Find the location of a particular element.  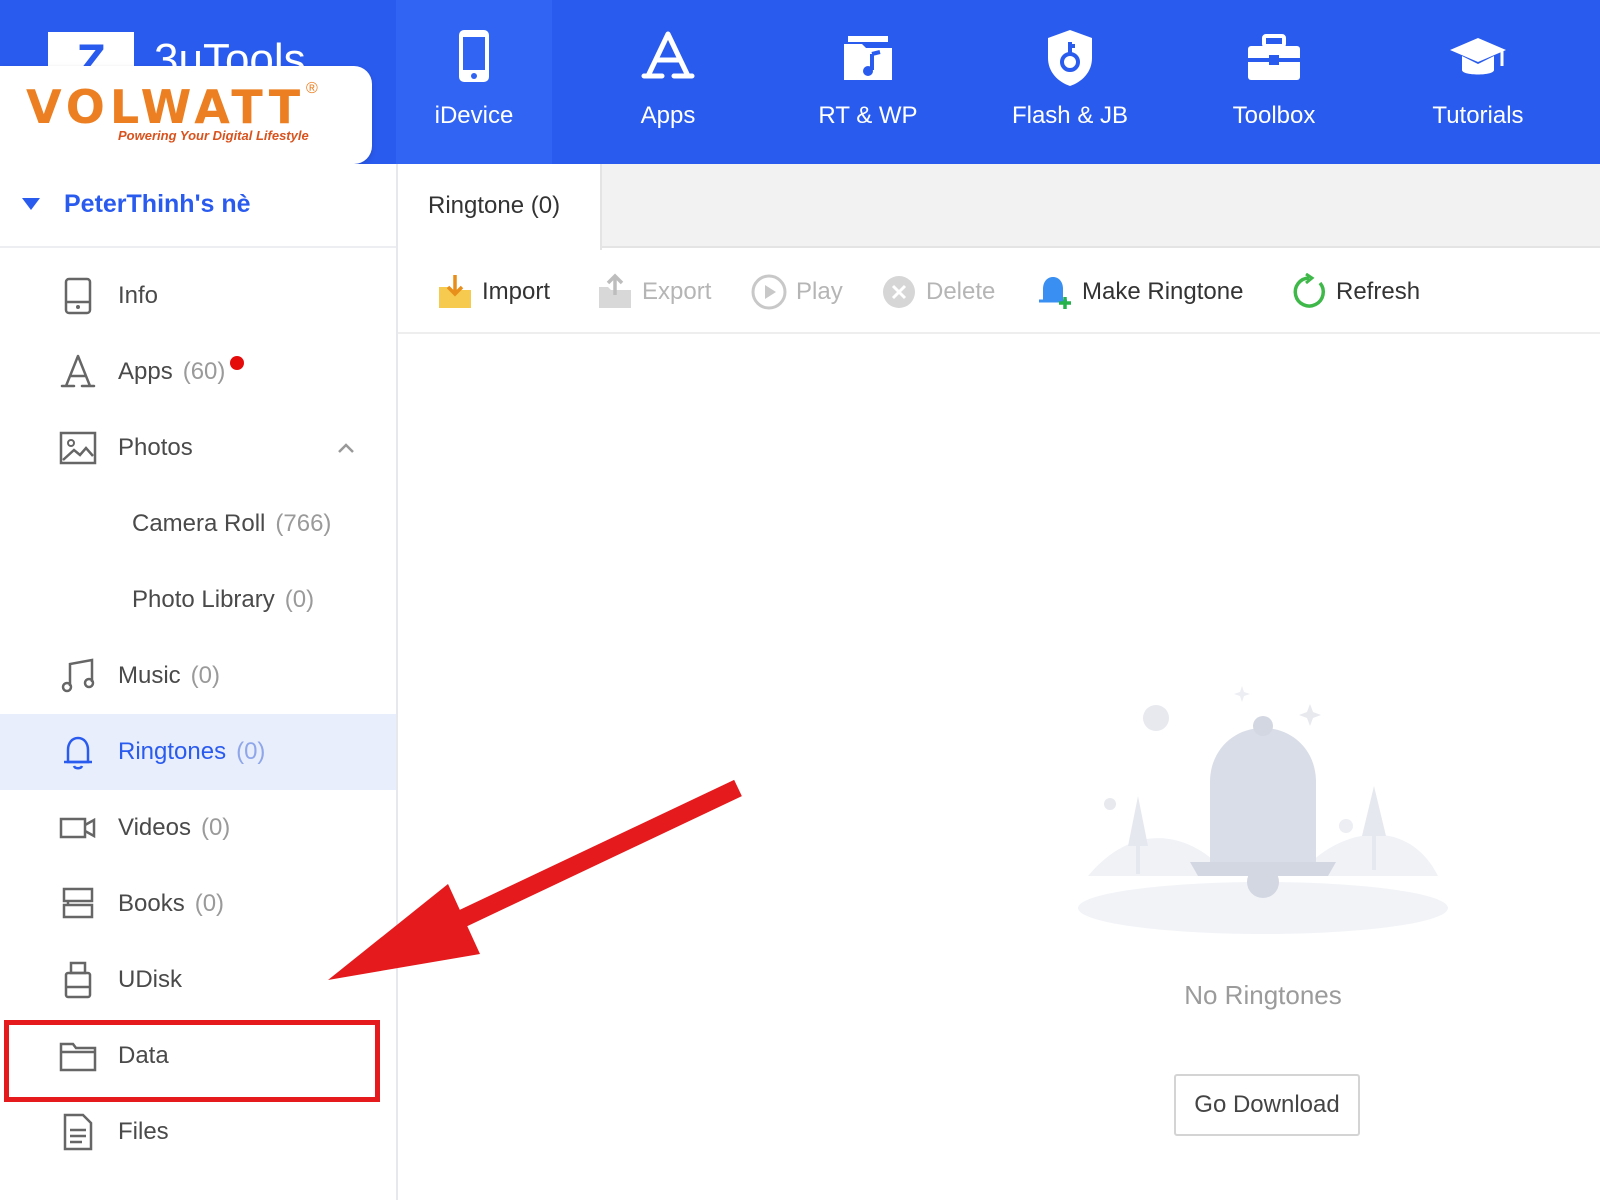

tab-ringtone: Ringtone (0) is located at coordinates (500, 207).